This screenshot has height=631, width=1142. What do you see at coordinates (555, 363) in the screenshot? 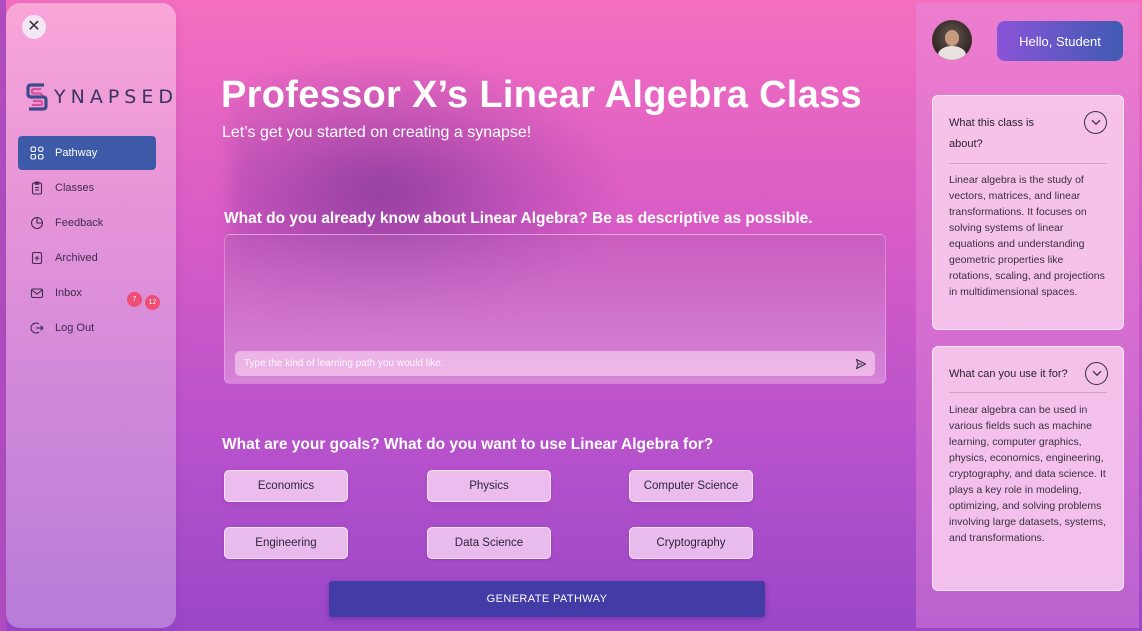
I see `learning-path-input` at bounding box center [555, 363].